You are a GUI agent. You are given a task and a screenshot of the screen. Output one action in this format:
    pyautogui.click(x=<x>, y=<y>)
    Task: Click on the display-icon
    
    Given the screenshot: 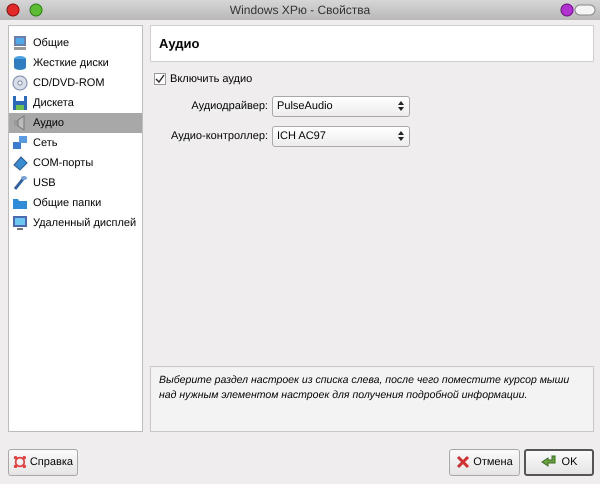 What is the action you would take?
    pyautogui.click(x=20, y=223)
    